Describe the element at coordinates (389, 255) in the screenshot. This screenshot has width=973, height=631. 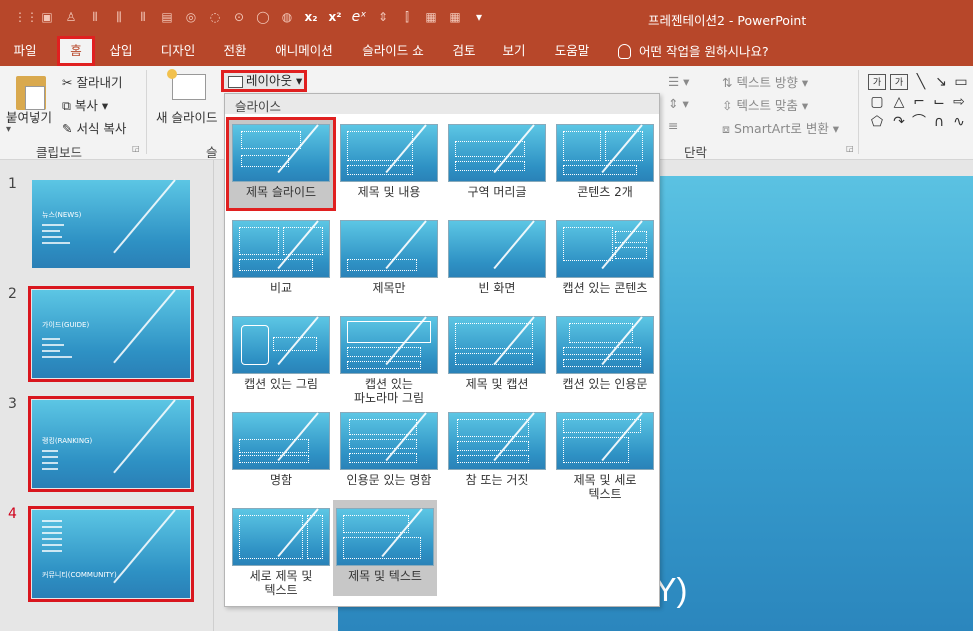
I see `layout-title-only: 제목만` at that location.